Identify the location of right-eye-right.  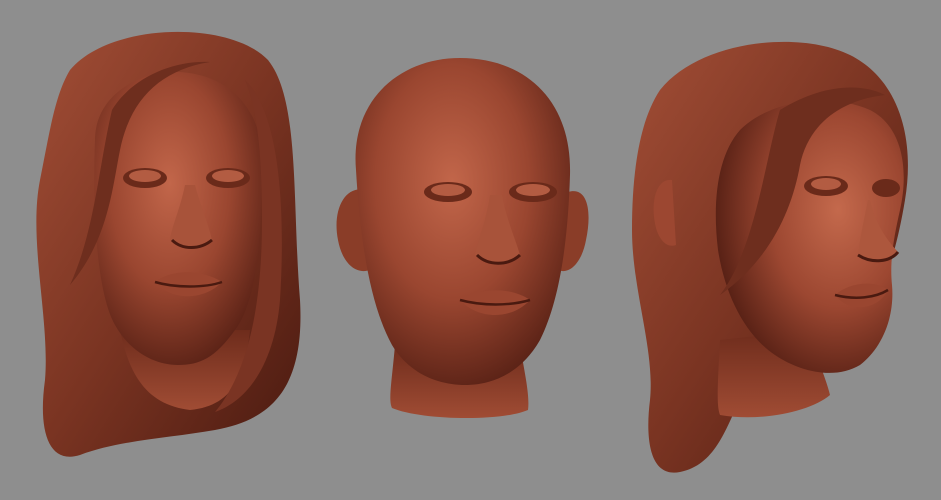
(886, 188).